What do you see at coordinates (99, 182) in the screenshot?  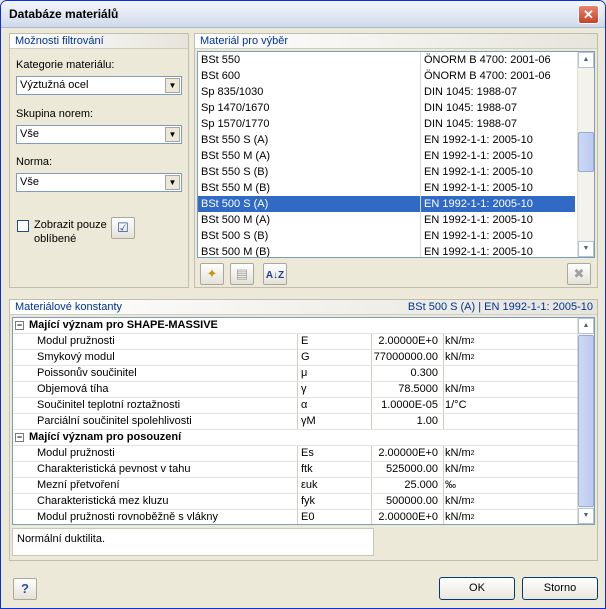 I see `norm-select: Vše ▼` at bounding box center [99, 182].